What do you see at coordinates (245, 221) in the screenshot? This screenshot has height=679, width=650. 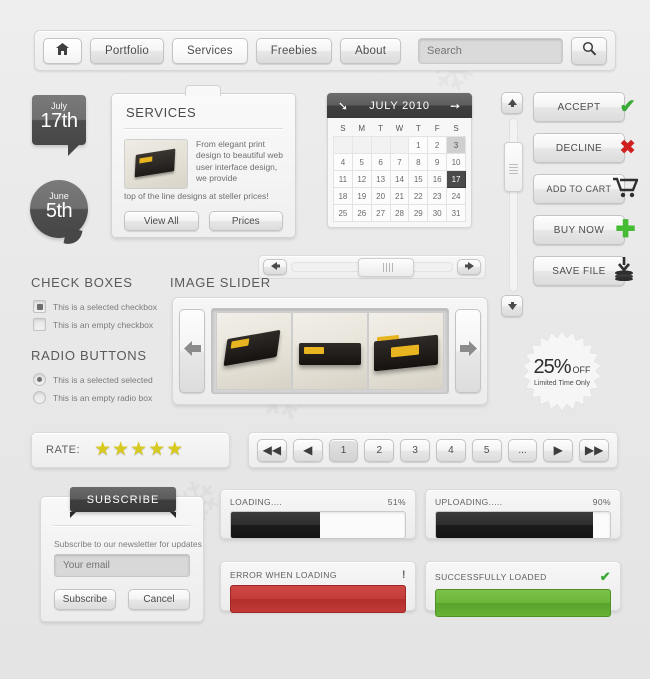 I see `prices-button: Prices` at bounding box center [245, 221].